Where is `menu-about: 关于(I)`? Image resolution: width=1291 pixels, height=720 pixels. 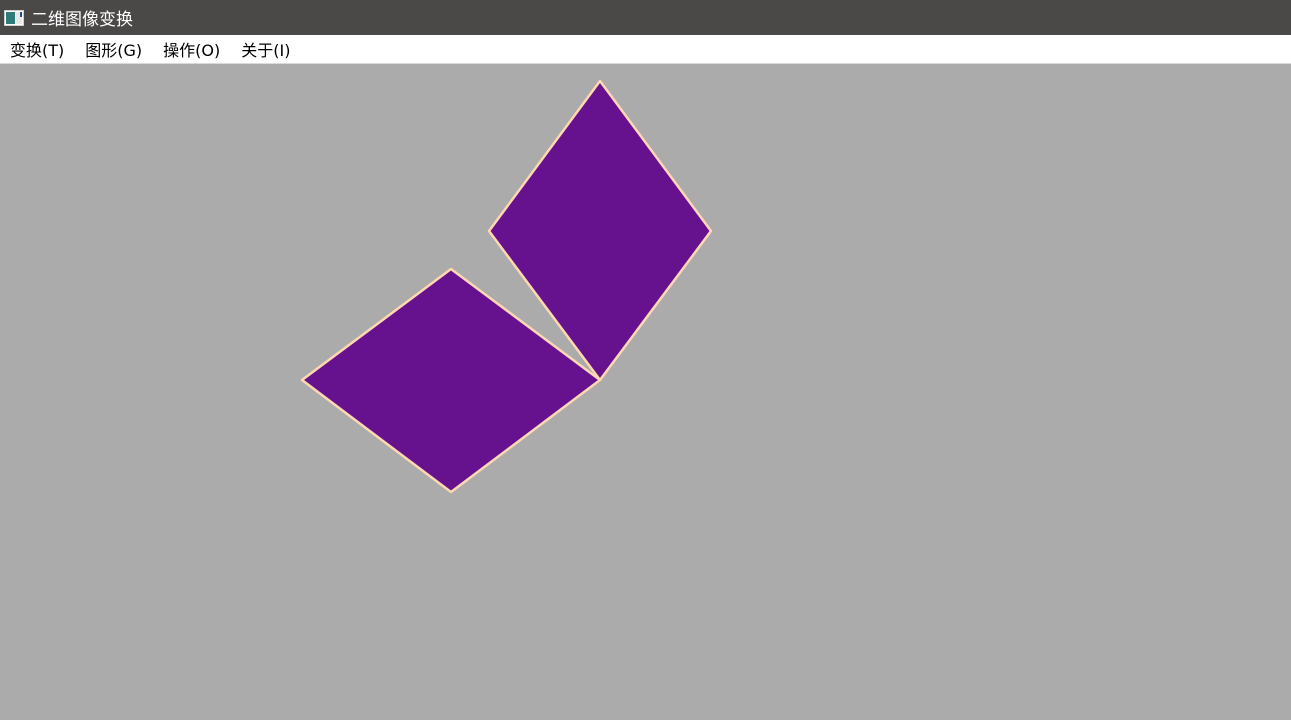
menu-about: 关于(I) is located at coordinates (265, 49).